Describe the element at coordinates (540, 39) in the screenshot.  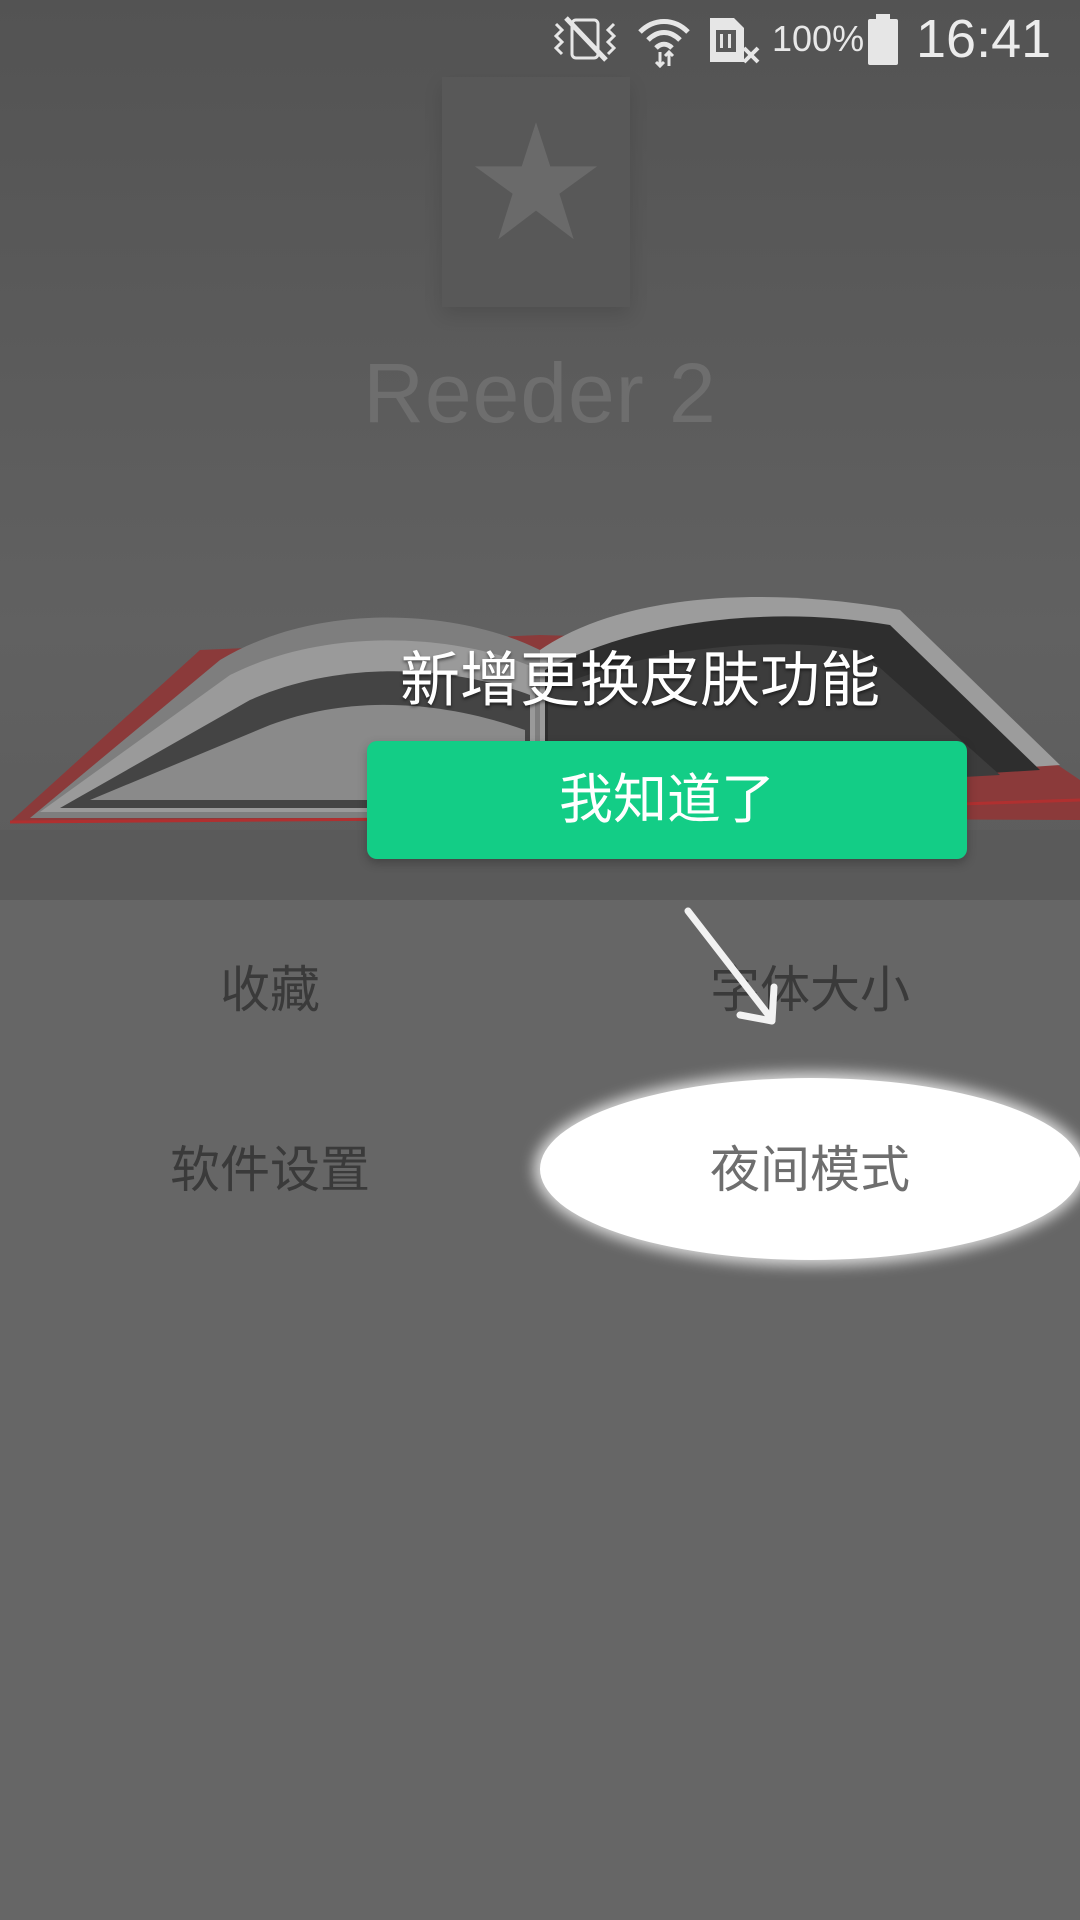
I see `status-bar: 100% 16:41` at that location.